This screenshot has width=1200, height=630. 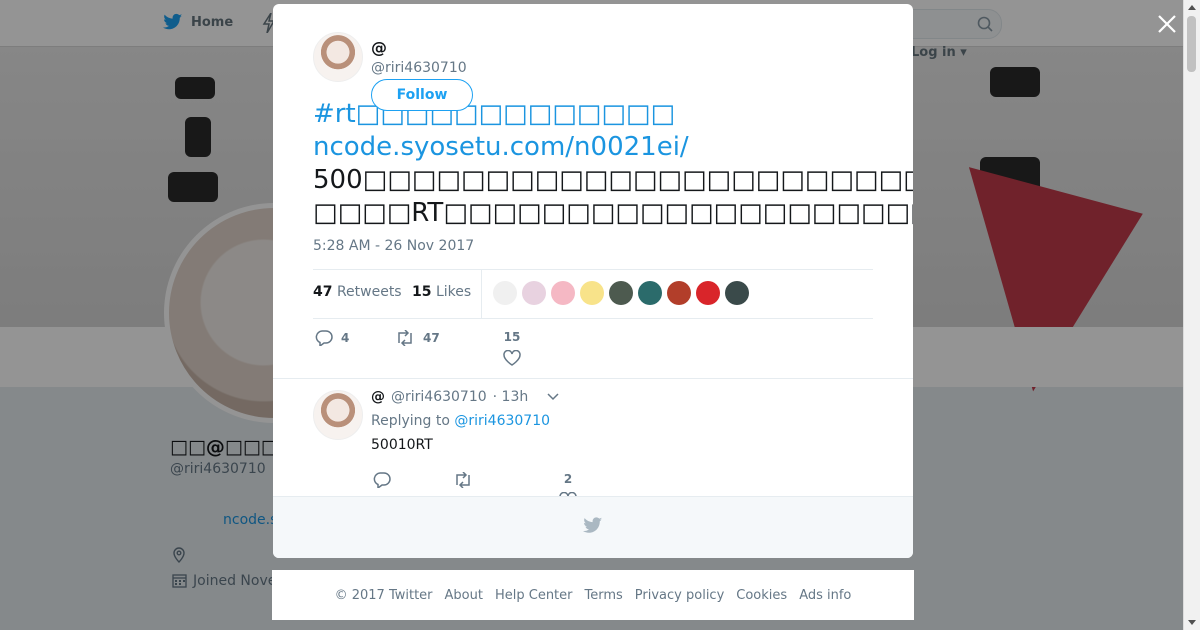 I want to click on close-icon, so click(x=1167, y=24).